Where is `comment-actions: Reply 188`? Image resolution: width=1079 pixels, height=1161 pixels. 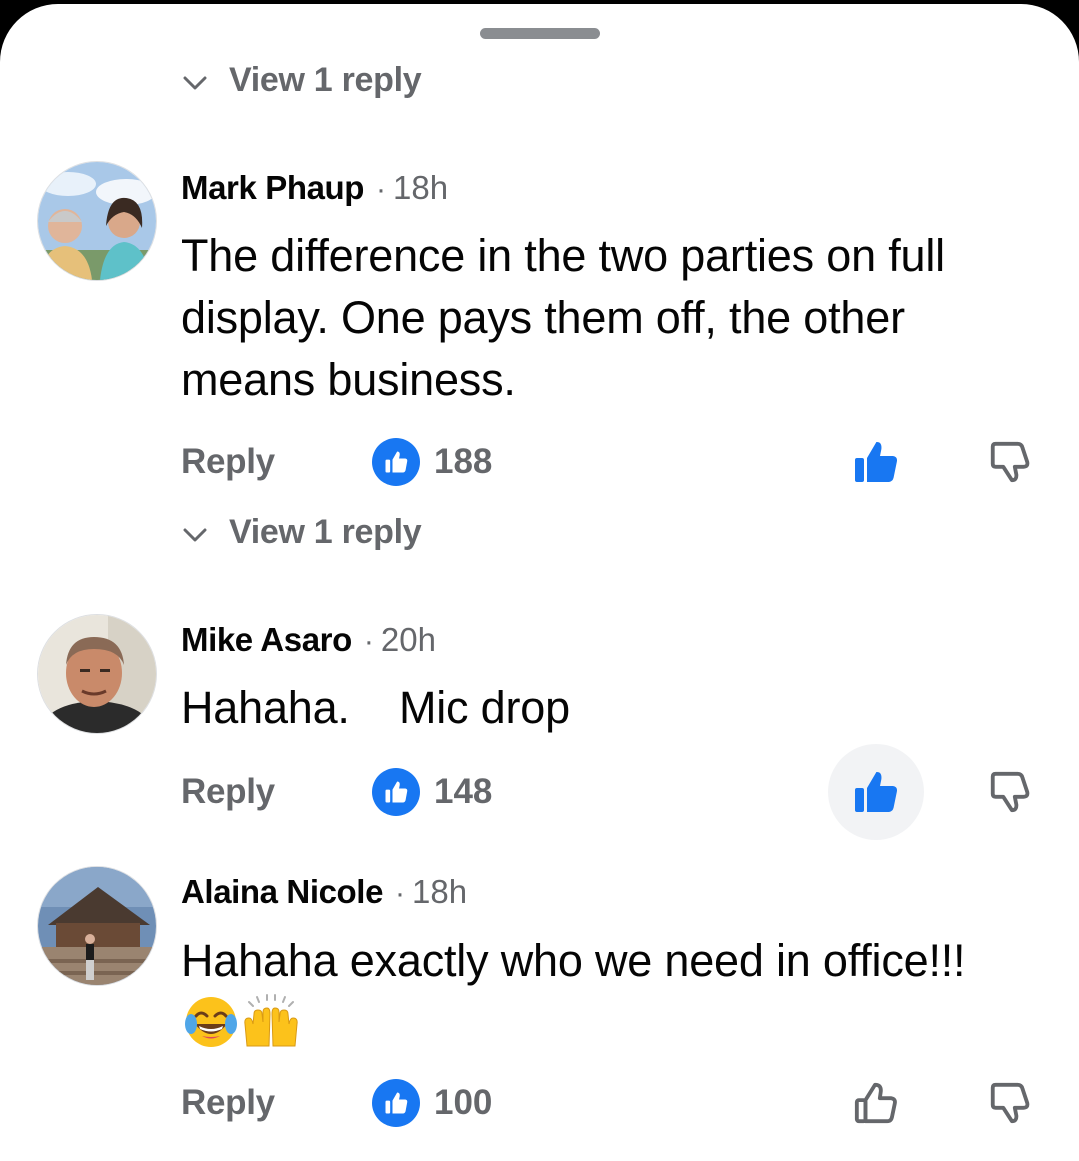
comment-actions: Reply 188 is located at coordinates (539, 462).